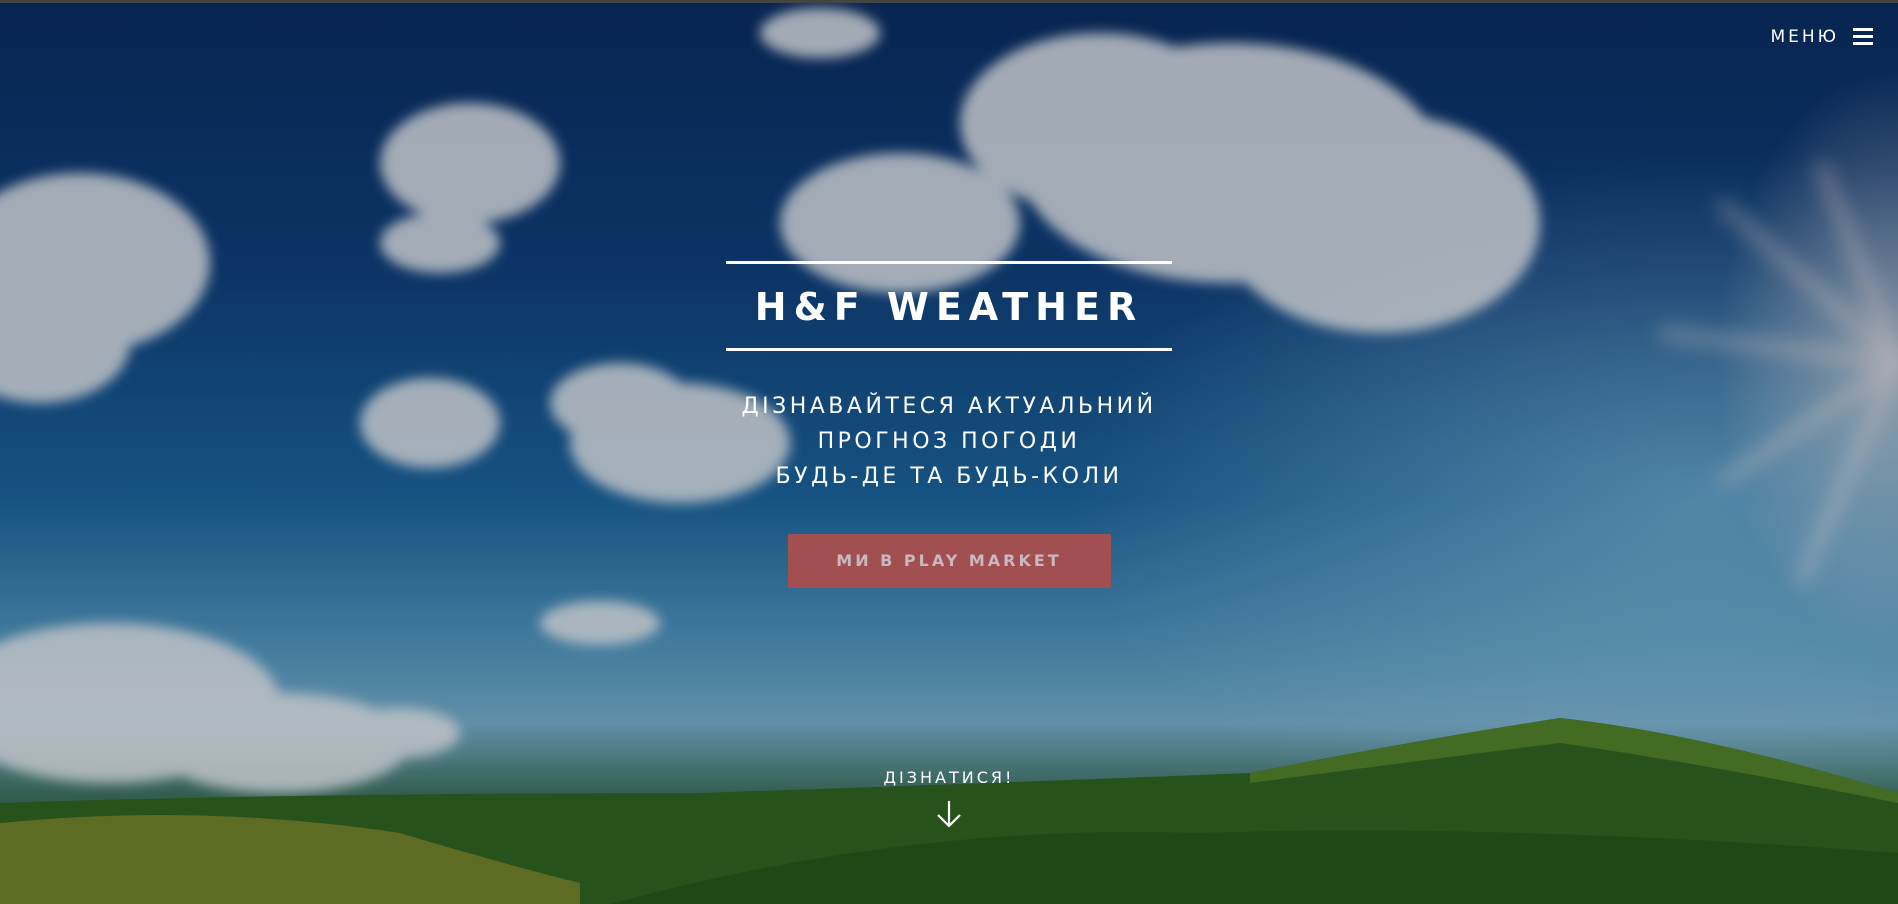  What do you see at coordinates (949, 816) in the screenshot?
I see `arrow-down-icon` at bounding box center [949, 816].